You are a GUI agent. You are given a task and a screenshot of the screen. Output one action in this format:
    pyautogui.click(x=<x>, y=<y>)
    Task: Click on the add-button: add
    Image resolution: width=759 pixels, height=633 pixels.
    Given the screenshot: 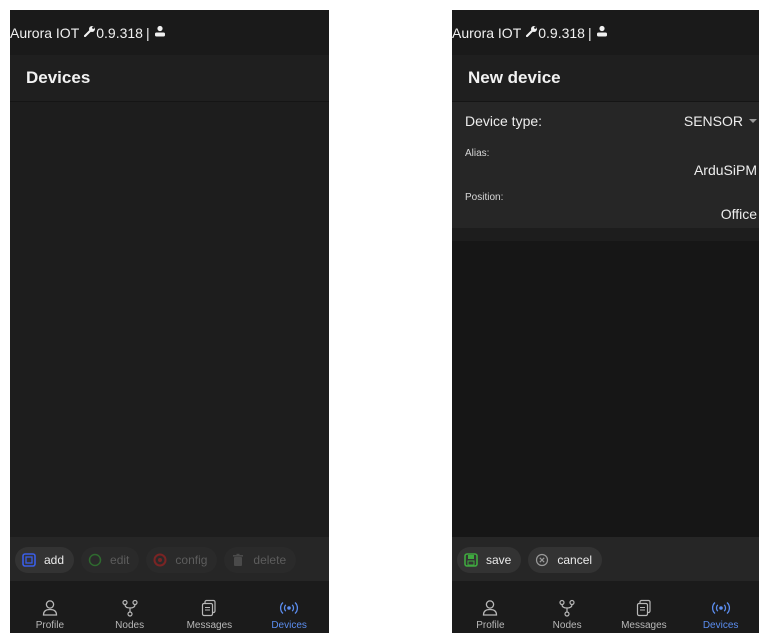 What is the action you would take?
    pyautogui.click(x=45, y=560)
    